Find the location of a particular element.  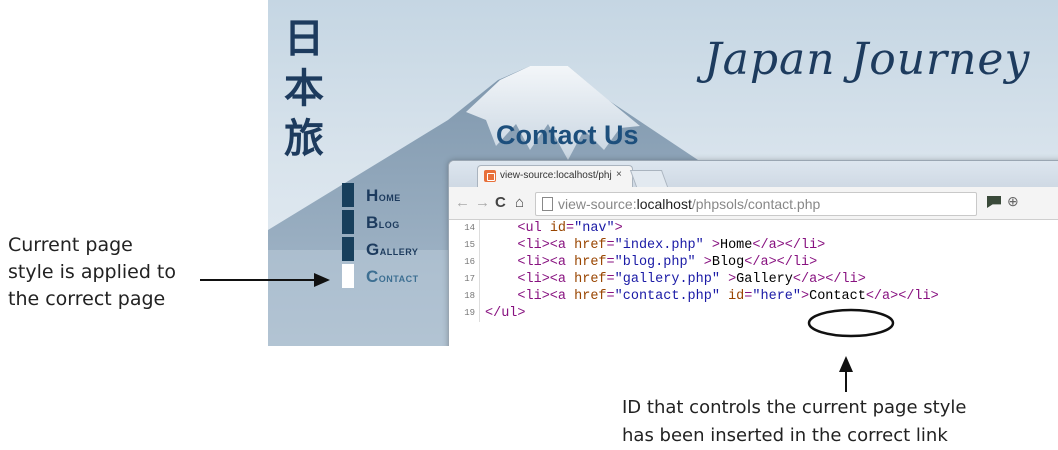

new-tab-button is located at coordinates (649, 178).